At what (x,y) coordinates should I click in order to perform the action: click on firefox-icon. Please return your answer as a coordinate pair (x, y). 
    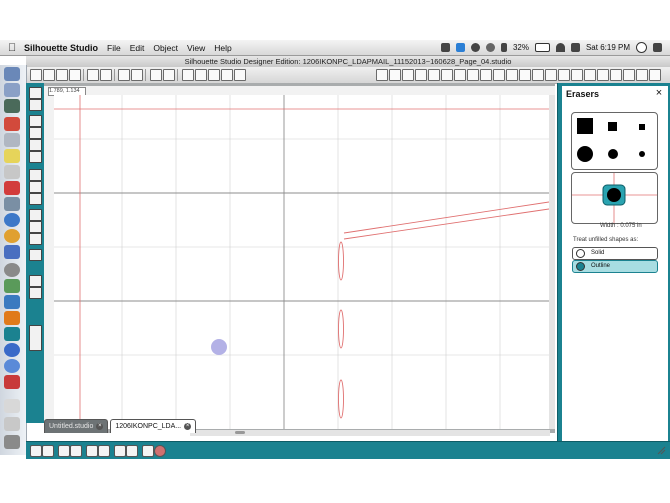
    Looking at the image, I should click on (12, 236).